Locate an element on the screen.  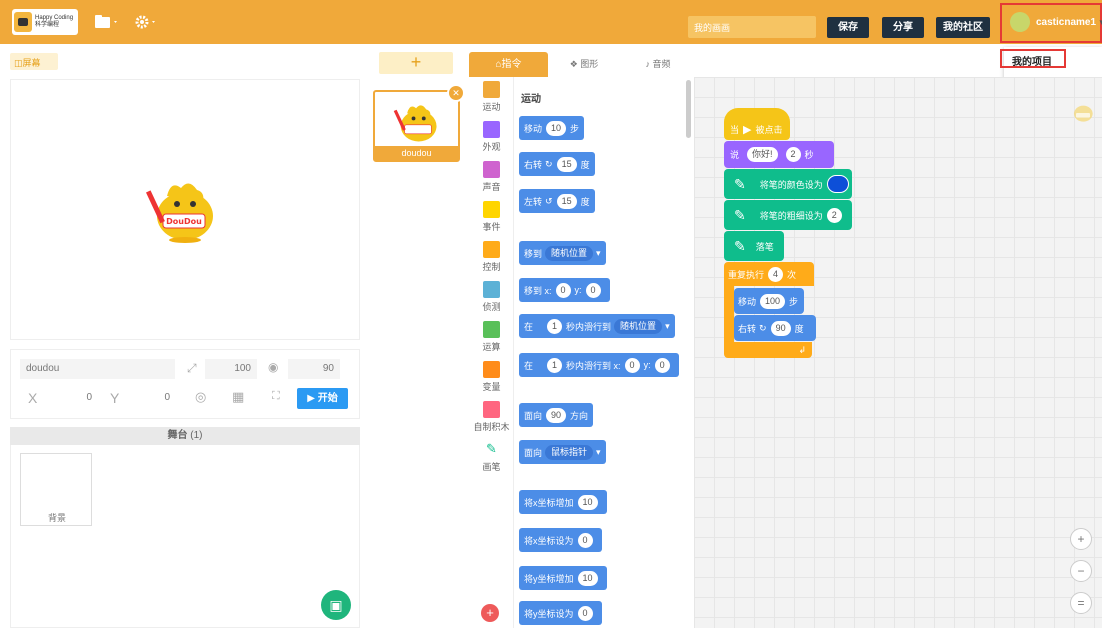
category-looks: 外观 is located at coordinates (491, 137).